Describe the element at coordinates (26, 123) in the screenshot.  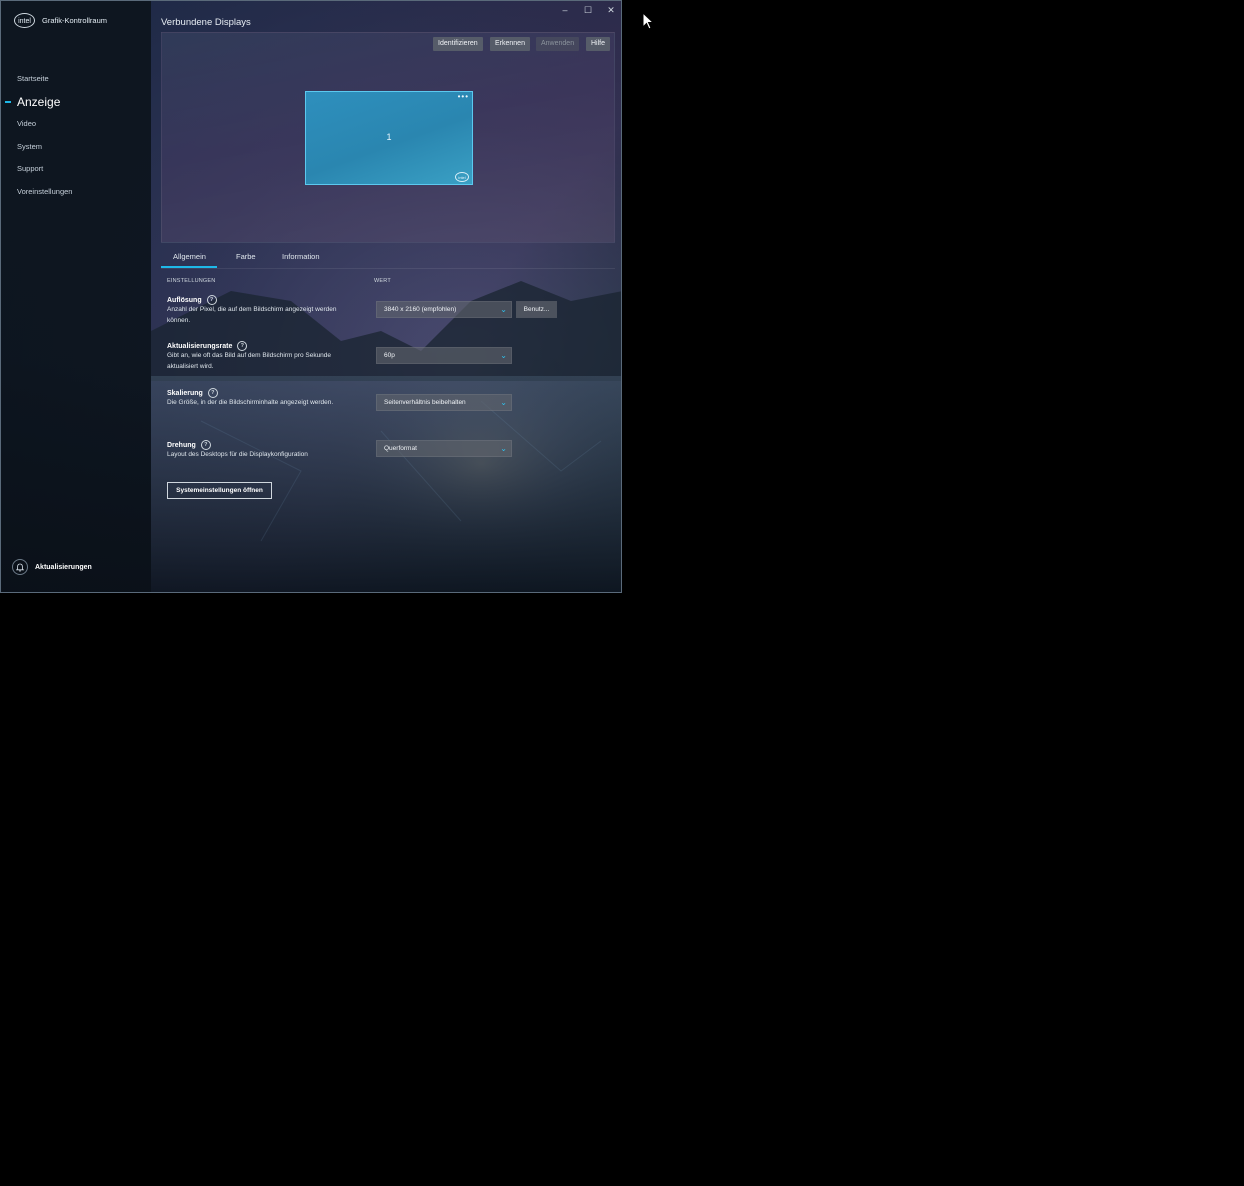
I see `sidebar-item-video: Video` at that location.